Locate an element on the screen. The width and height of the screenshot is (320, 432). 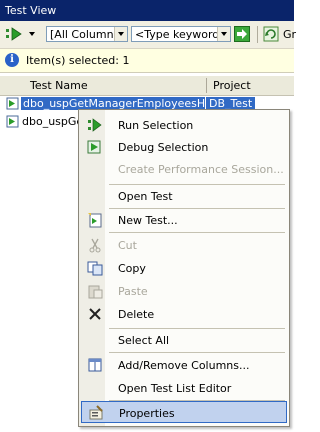
column-header-project: Project is located at coordinates (232, 85).